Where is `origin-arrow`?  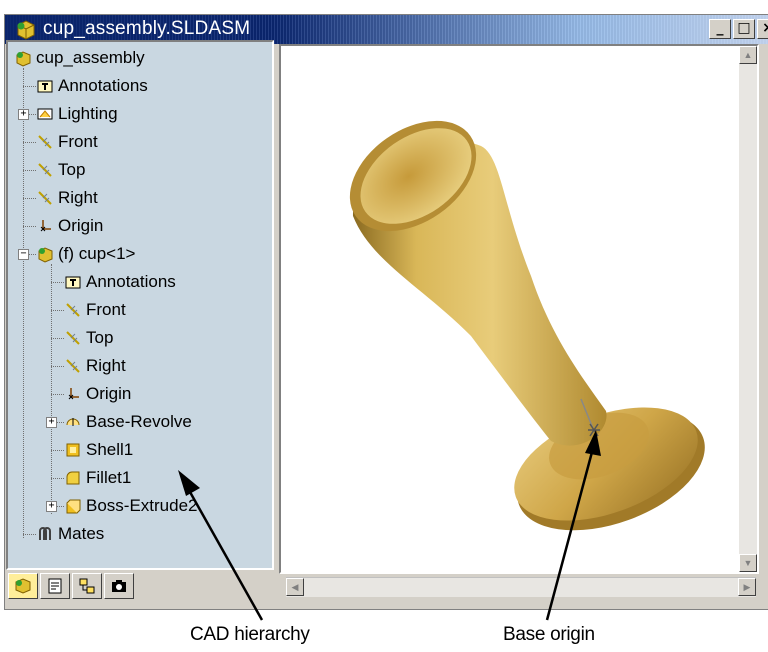
origin-arrow is located at coordinates (569, 536).